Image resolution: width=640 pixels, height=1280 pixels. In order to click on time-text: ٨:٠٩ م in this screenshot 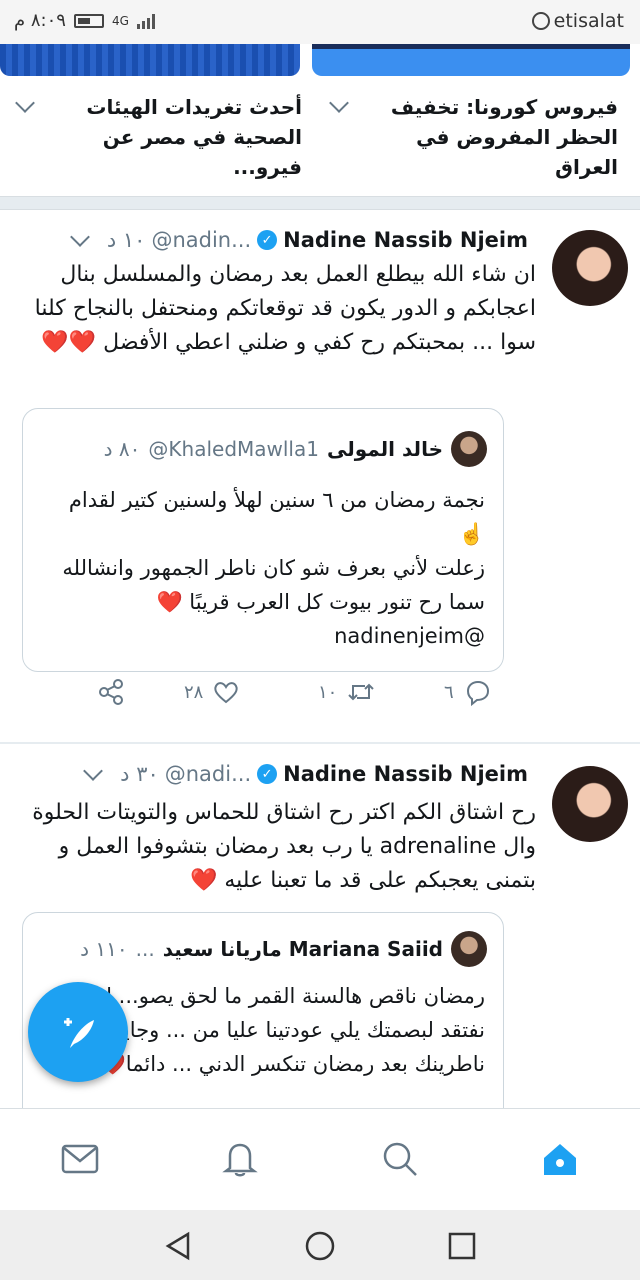, I will do `click(40, 20)`.